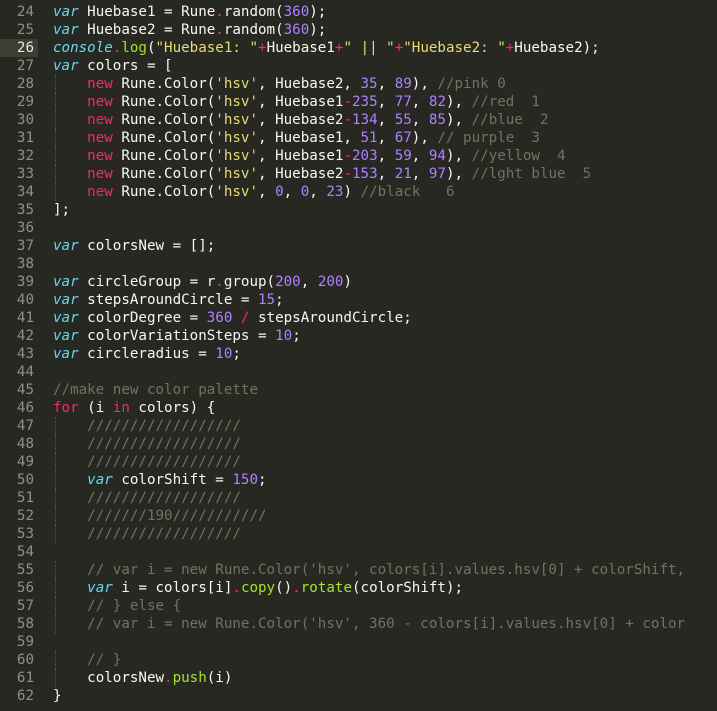  Describe the element at coordinates (25, 282) in the screenshot. I see `line-number: 39` at that location.